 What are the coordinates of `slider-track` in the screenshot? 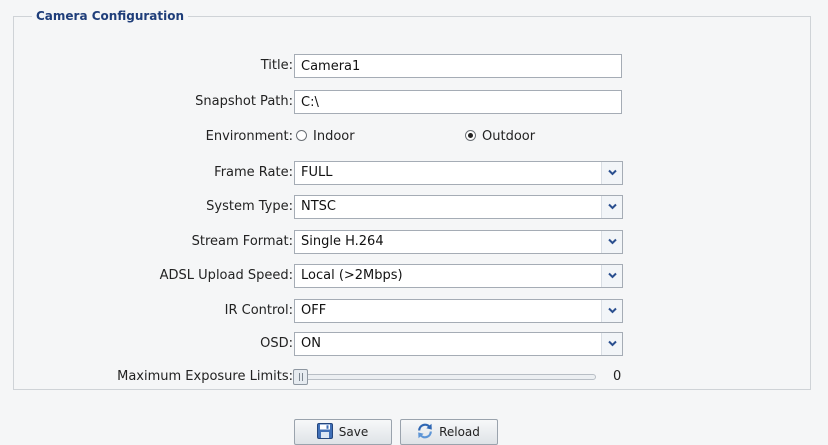 It's located at (445, 377).